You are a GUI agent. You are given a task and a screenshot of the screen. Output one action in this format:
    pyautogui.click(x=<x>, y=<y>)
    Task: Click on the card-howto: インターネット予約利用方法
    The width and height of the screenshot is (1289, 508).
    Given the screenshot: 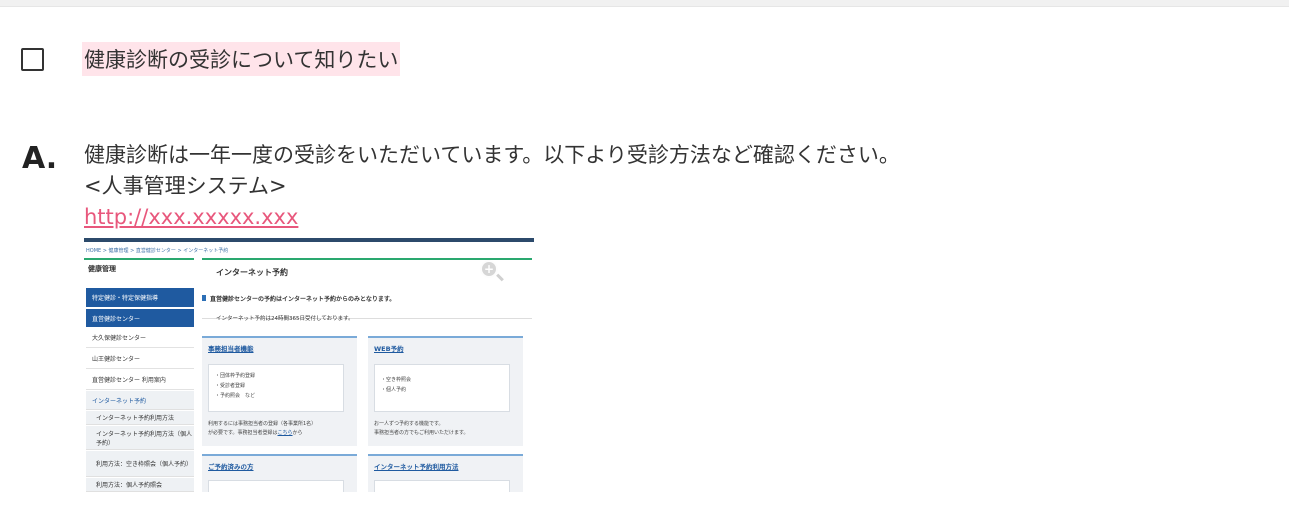 What is the action you would take?
    pyautogui.click(x=445, y=473)
    